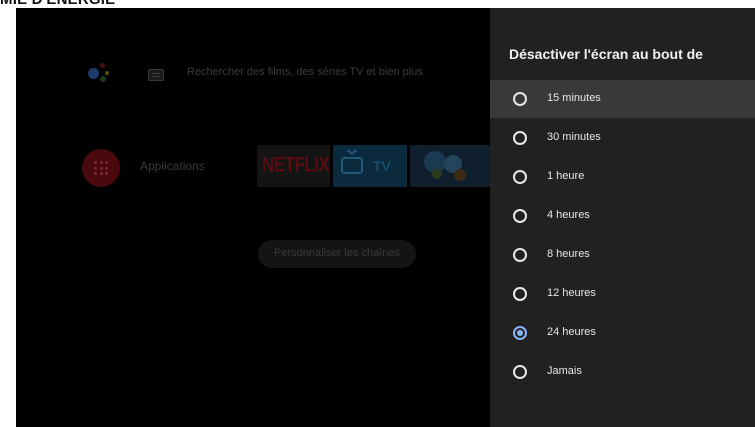 The height and width of the screenshot is (427, 755). I want to click on customize-channels-label: Personnaliser les chaînes, so click(337, 253).